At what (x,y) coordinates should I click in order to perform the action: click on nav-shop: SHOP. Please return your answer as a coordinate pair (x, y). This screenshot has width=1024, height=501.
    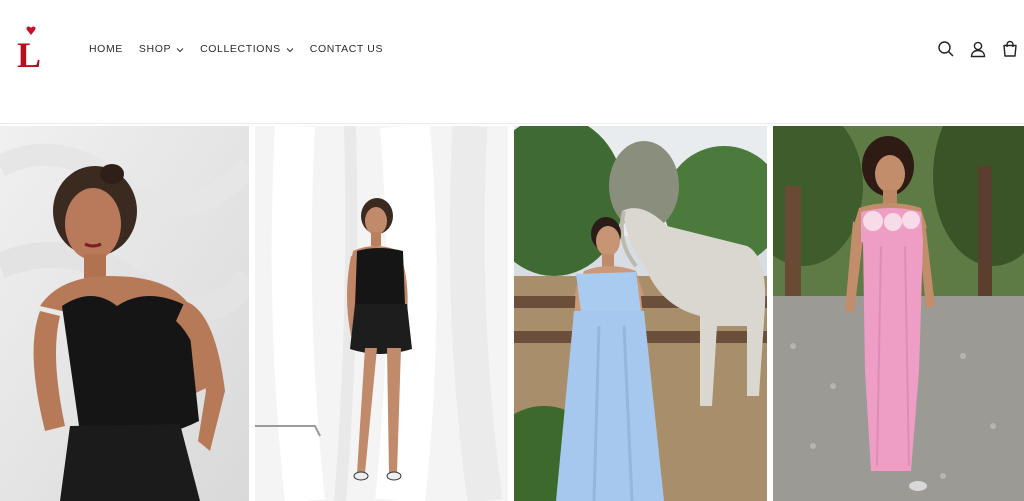
    Looking at the image, I should click on (161, 49).